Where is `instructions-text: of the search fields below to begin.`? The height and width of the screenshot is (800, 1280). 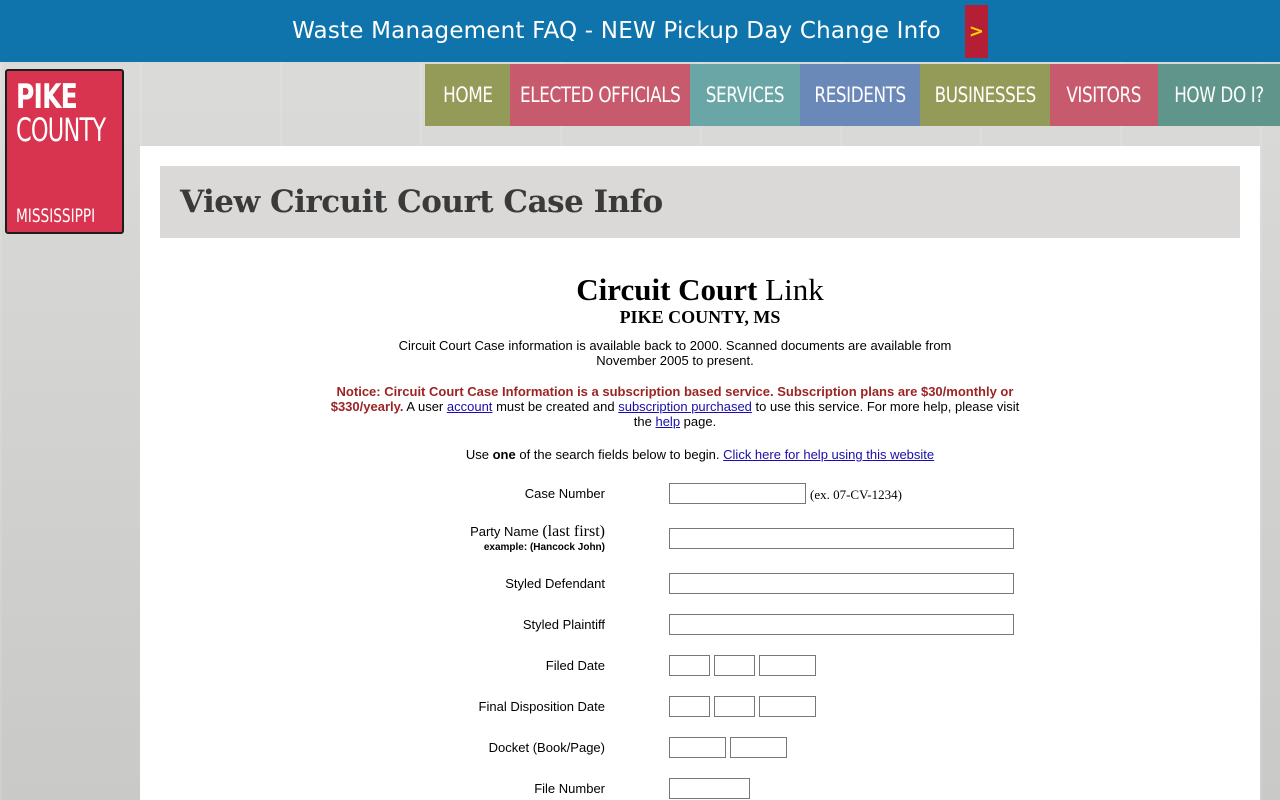
instructions-text: of the search fields below to begin. is located at coordinates (619, 454).